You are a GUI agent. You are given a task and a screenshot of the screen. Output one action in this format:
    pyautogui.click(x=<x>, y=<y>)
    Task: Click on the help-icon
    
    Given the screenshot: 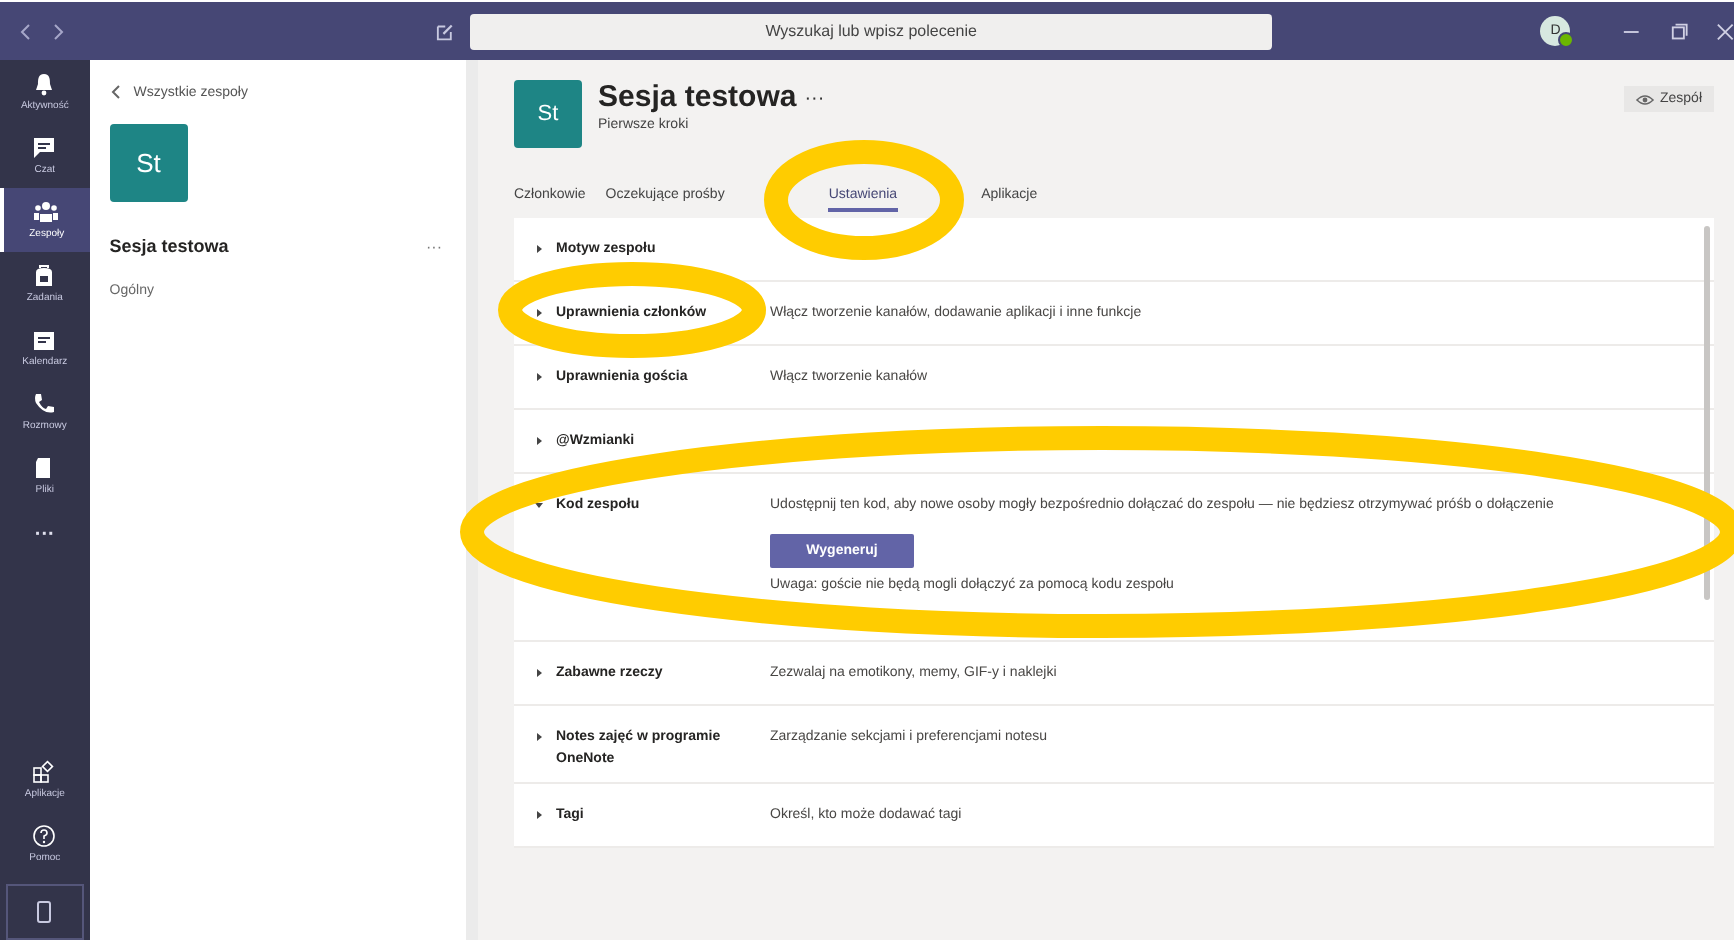 What is the action you would take?
    pyautogui.click(x=44, y=836)
    